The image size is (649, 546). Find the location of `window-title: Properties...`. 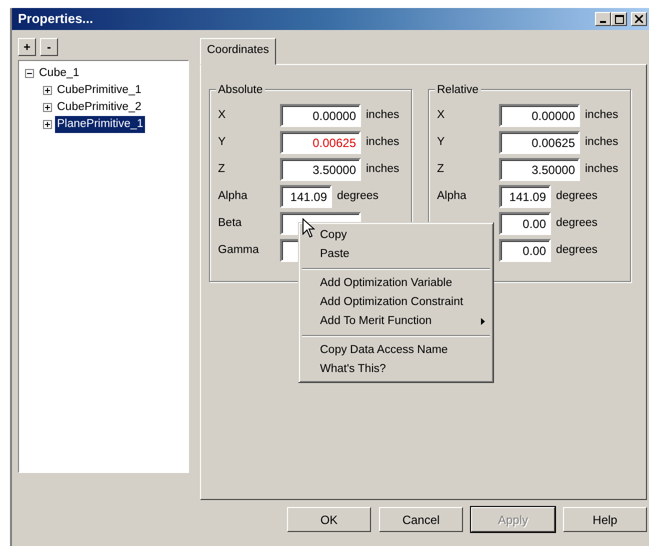

window-title: Properties... is located at coordinates (56, 19).